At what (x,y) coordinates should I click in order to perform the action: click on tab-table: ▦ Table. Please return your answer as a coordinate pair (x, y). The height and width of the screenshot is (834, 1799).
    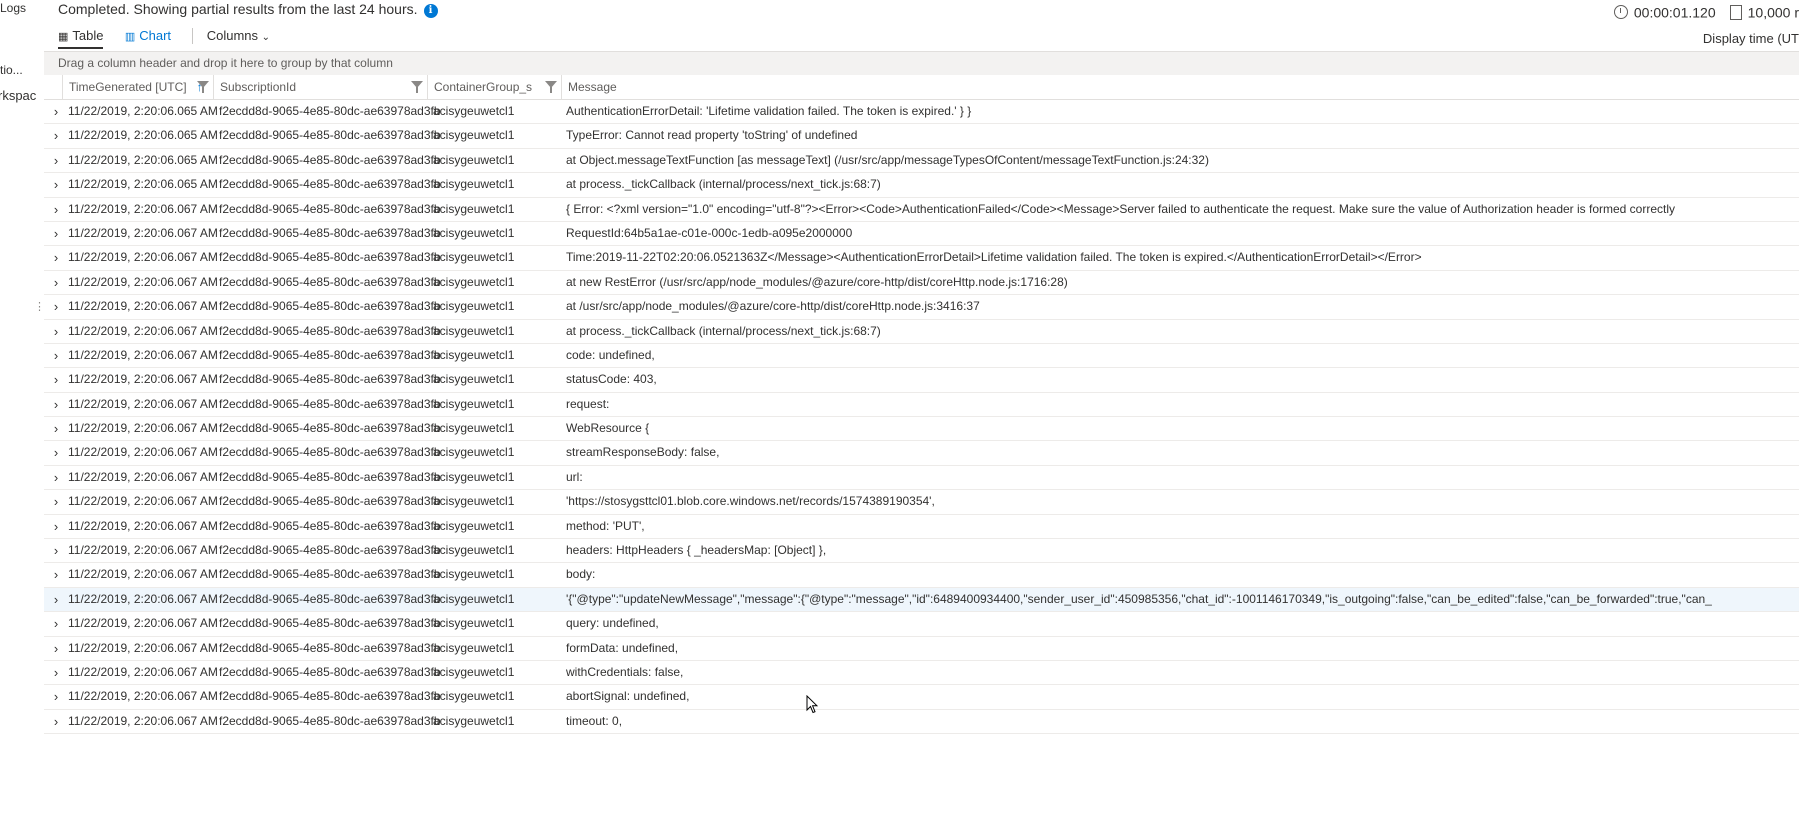
    Looking at the image, I should click on (81, 38).